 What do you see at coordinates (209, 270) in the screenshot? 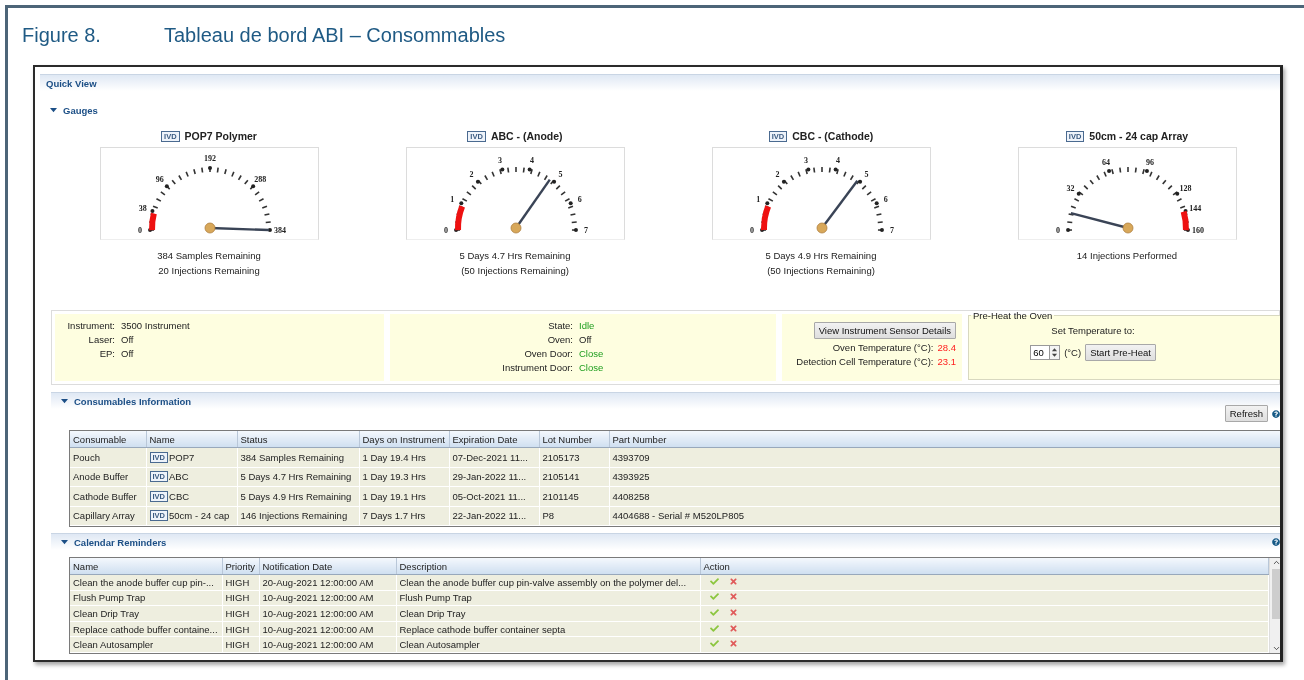
I see `gauge-caption: 20 Injections Remaining` at bounding box center [209, 270].